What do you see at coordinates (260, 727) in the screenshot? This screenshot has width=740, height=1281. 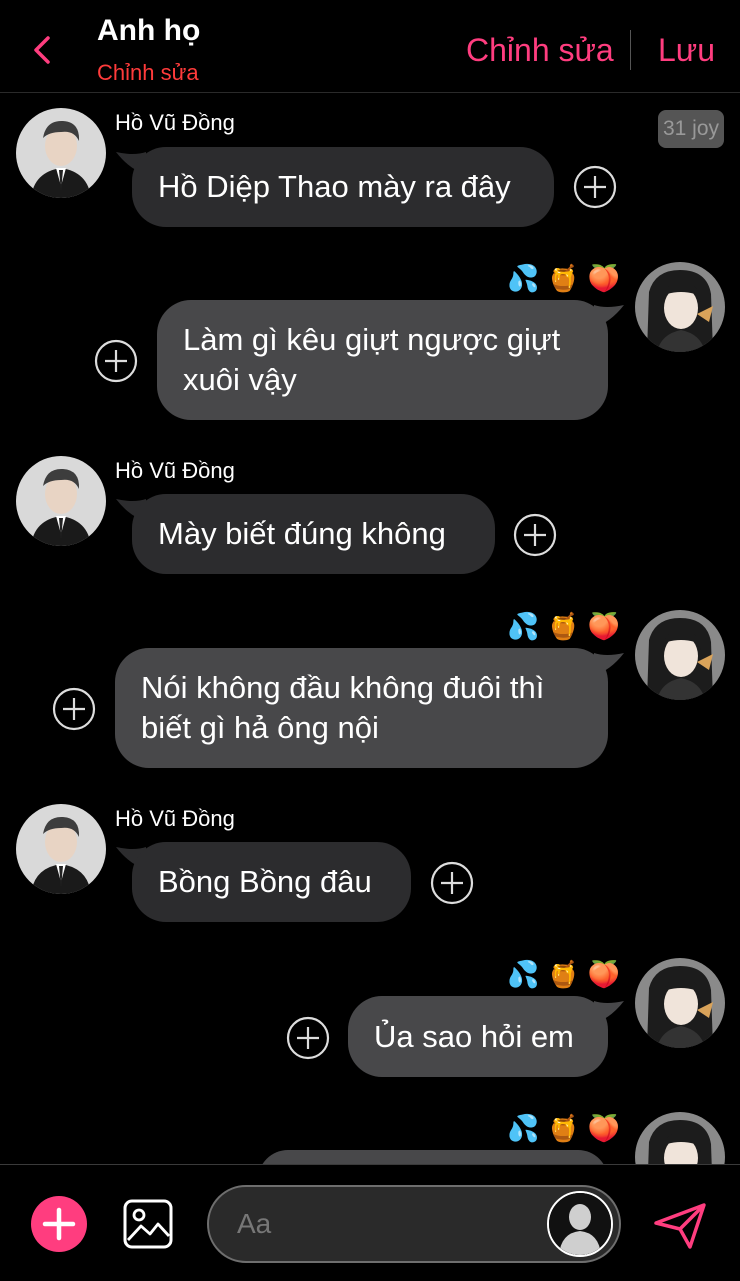 I see `message-line: biết gì hả ông nội` at bounding box center [260, 727].